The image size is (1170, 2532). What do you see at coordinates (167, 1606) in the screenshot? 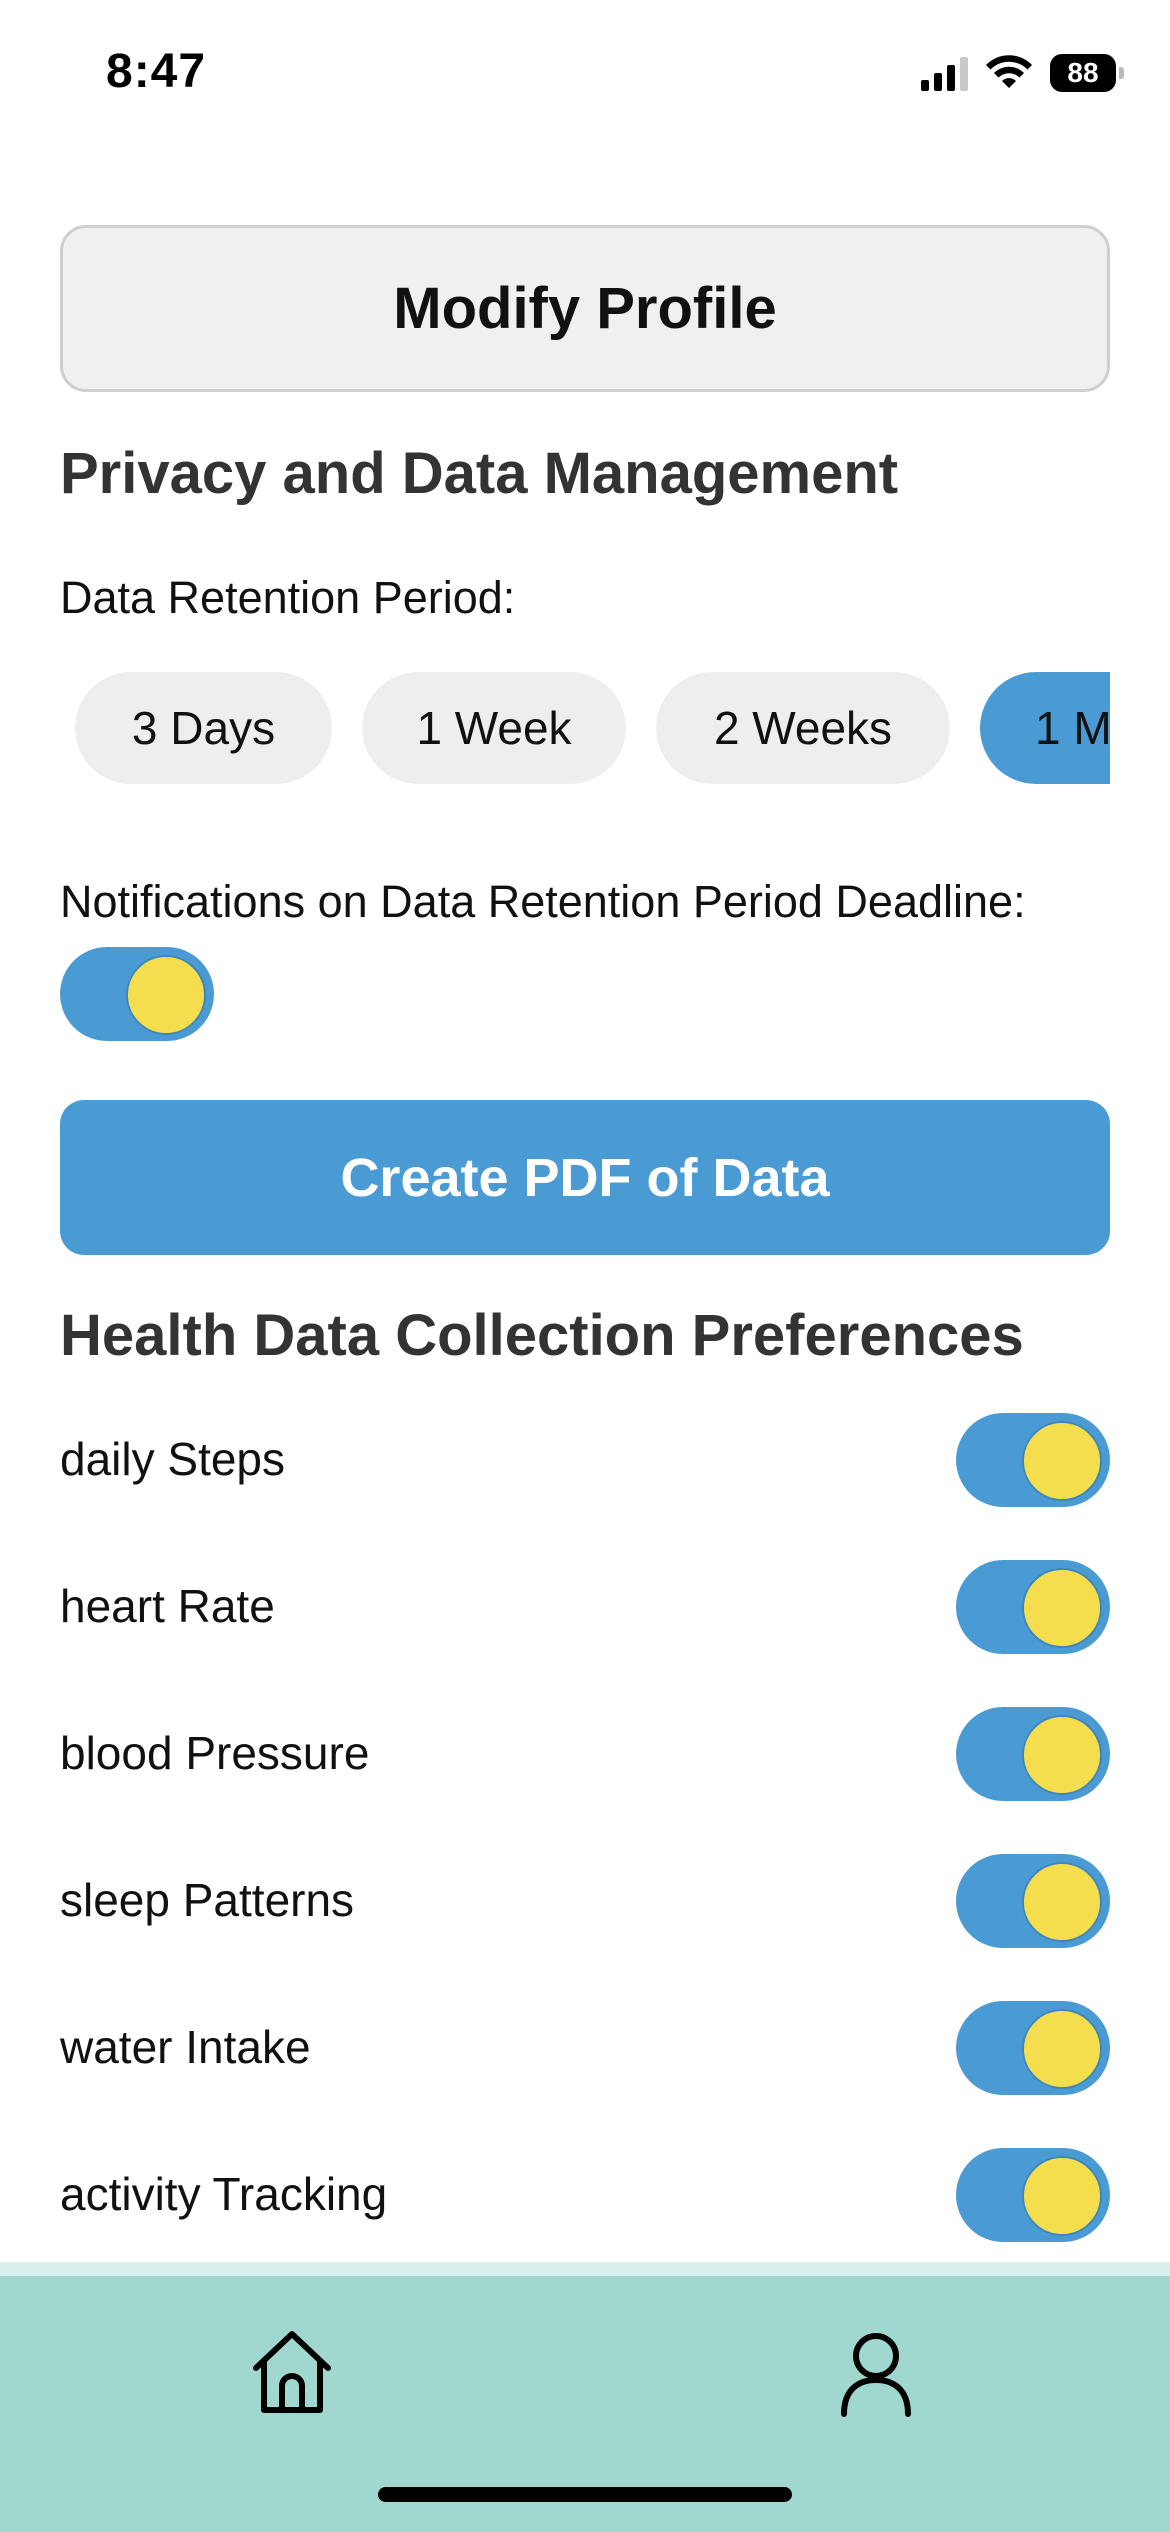
I see `pref-label-heart-rate: heart Rate` at bounding box center [167, 1606].